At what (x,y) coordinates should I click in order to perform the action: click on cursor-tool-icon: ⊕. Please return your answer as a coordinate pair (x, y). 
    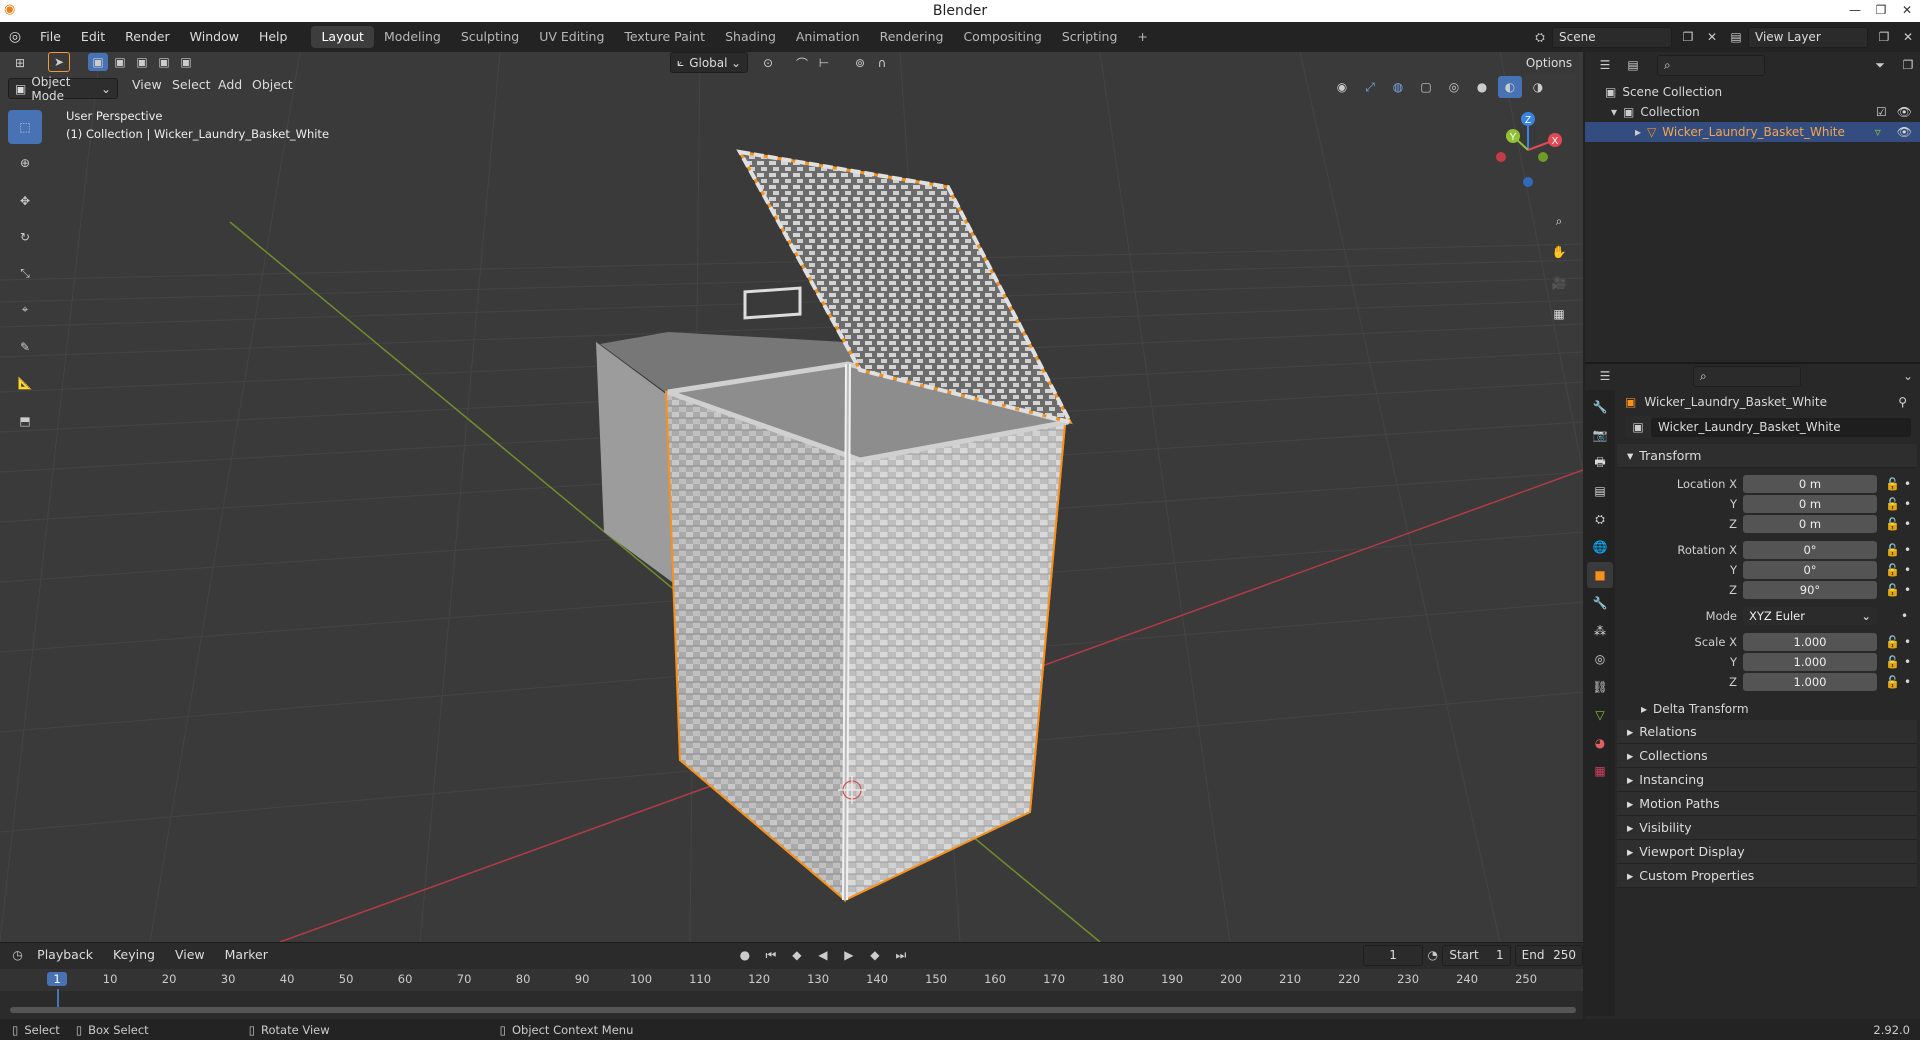
    Looking at the image, I should click on (25, 163).